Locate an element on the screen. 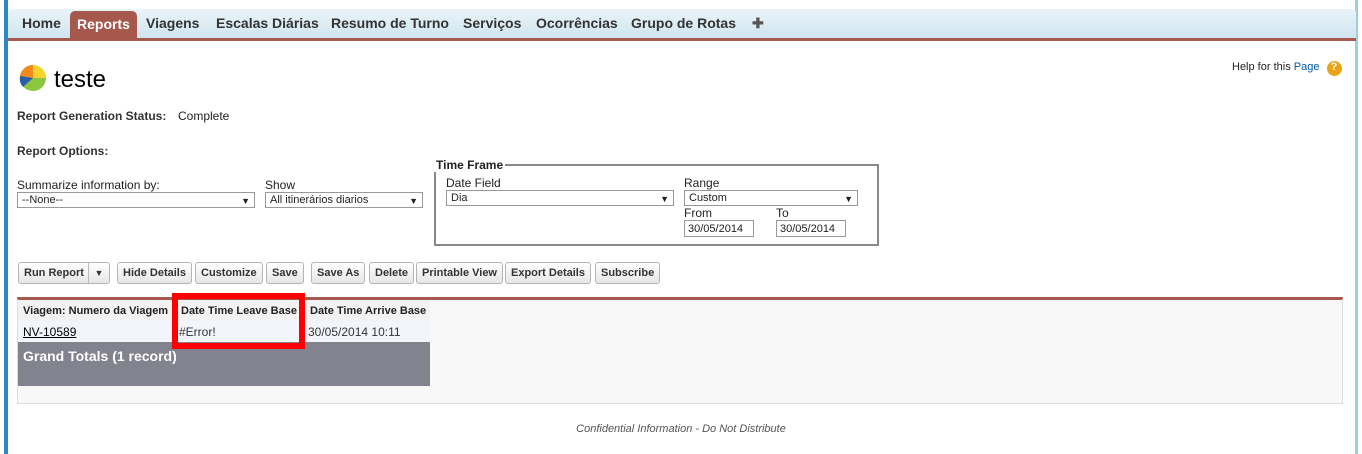 Image resolution: width=1362 pixels, height=454 pixels. to-date-input: 30/05/2014 is located at coordinates (811, 228).